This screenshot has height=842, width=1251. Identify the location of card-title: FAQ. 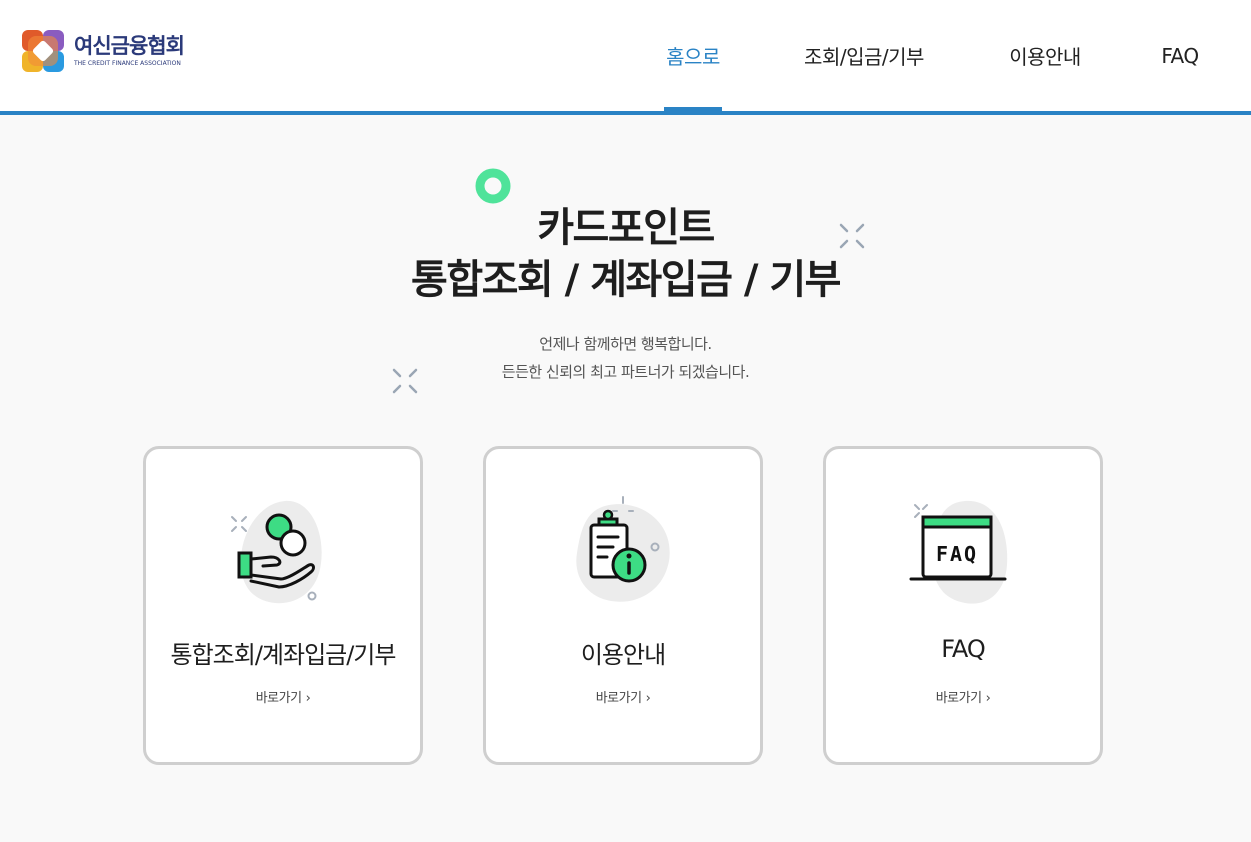
(963, 649).